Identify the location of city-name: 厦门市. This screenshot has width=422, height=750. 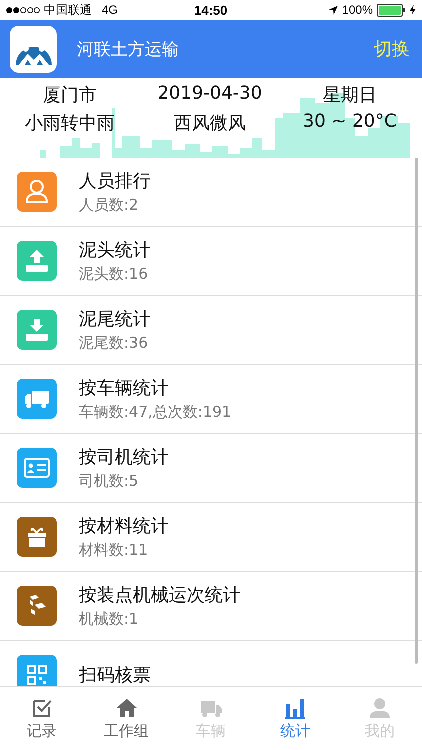
(70, 95).